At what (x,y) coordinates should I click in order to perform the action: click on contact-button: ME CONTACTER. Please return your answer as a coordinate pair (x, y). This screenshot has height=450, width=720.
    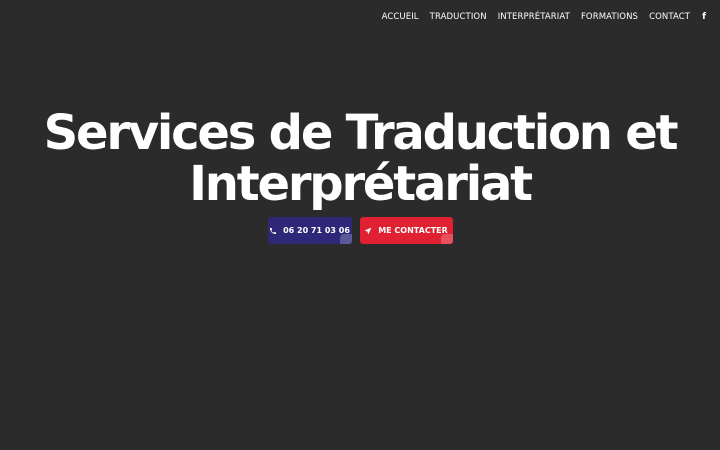
    Looking at the image, I should click on (406, 230).